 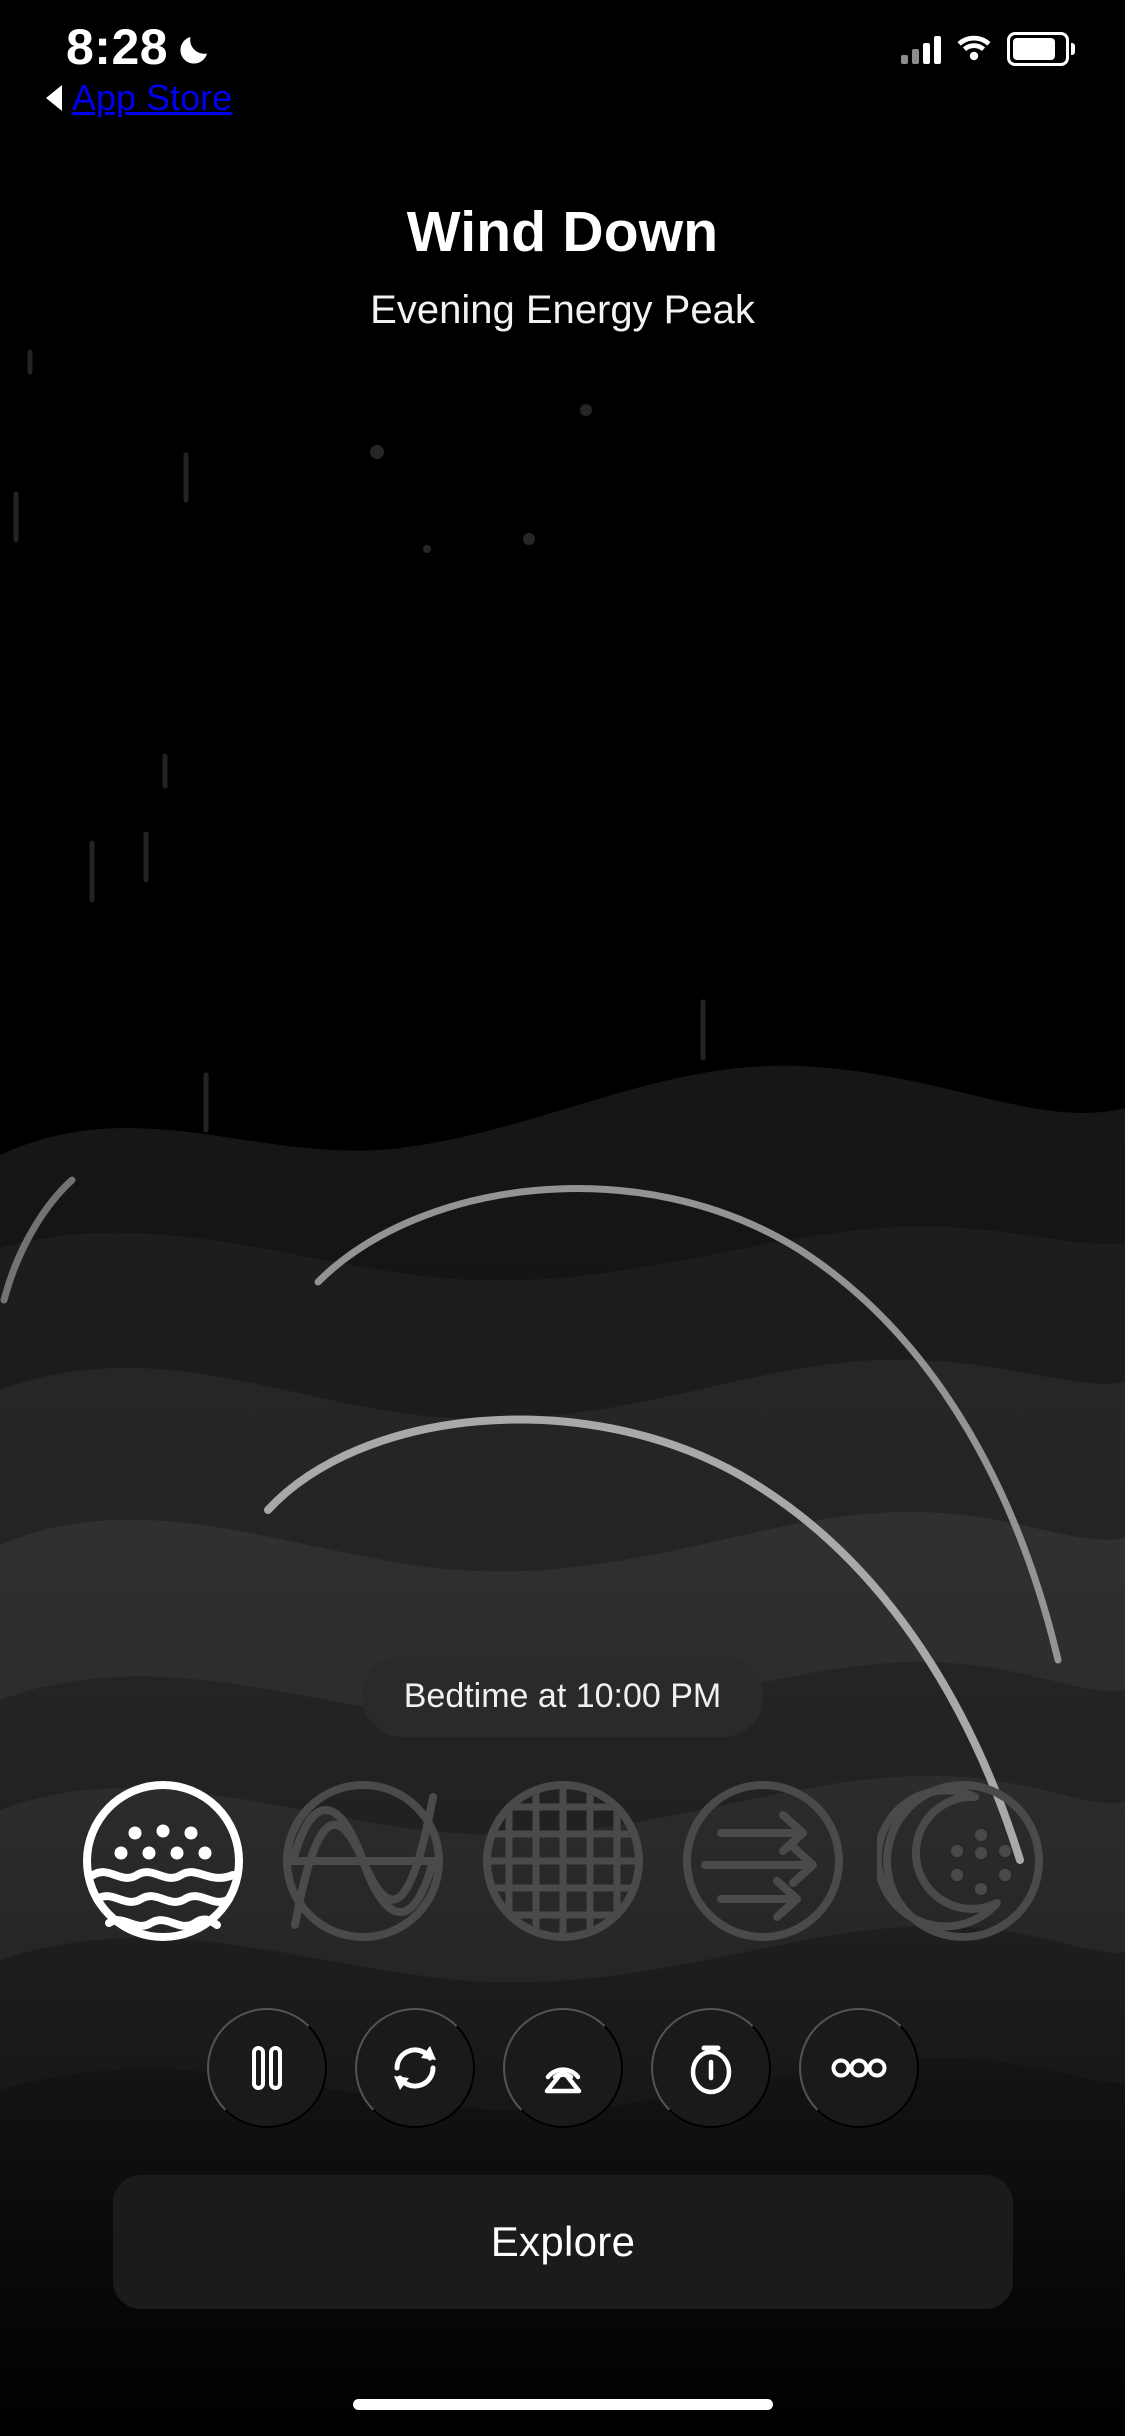 I want to click on sound-mode-list, so click(x=562, y=1861).